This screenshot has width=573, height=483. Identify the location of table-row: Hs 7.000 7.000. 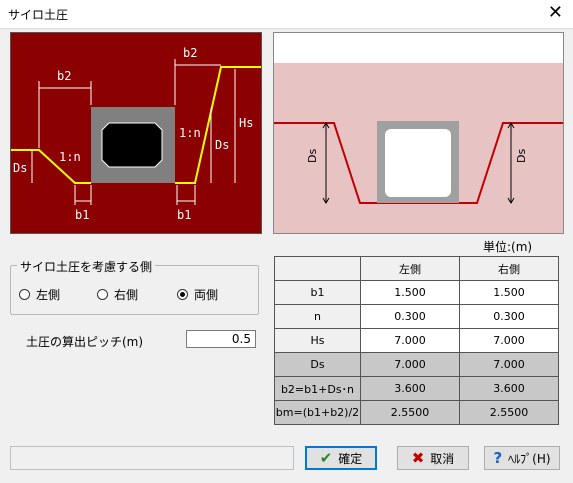
(416, 340).